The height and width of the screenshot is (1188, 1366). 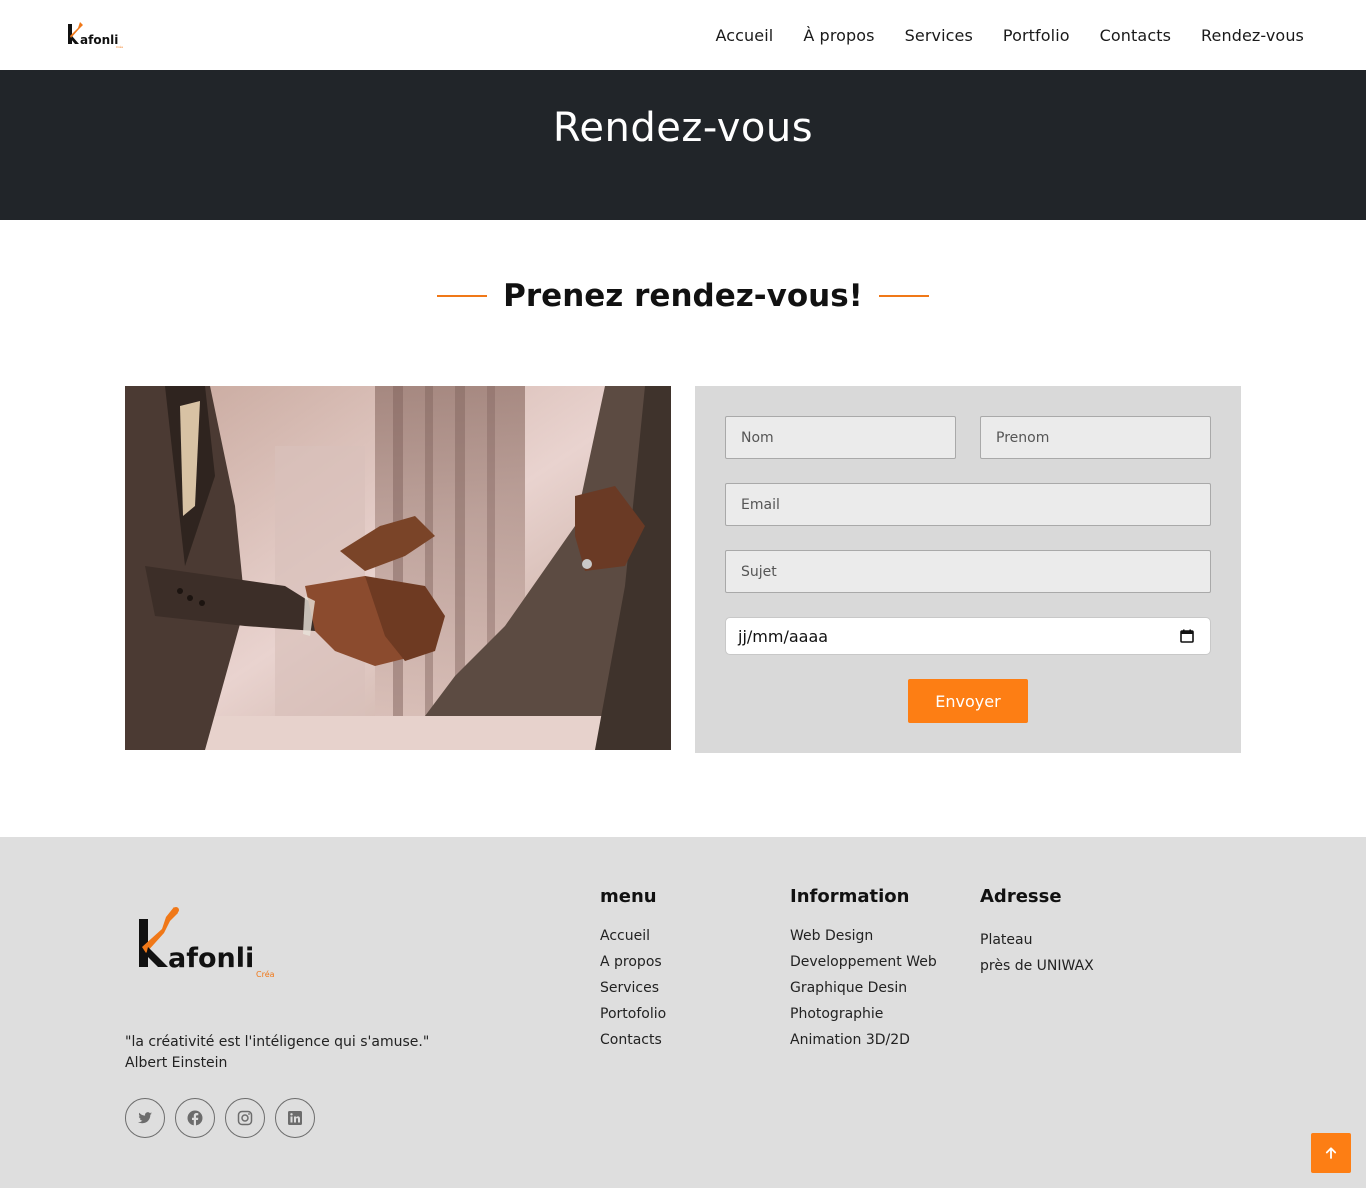 I want to click on footer-link-portofolio: Portofolio, so click(x=633, y=1014).